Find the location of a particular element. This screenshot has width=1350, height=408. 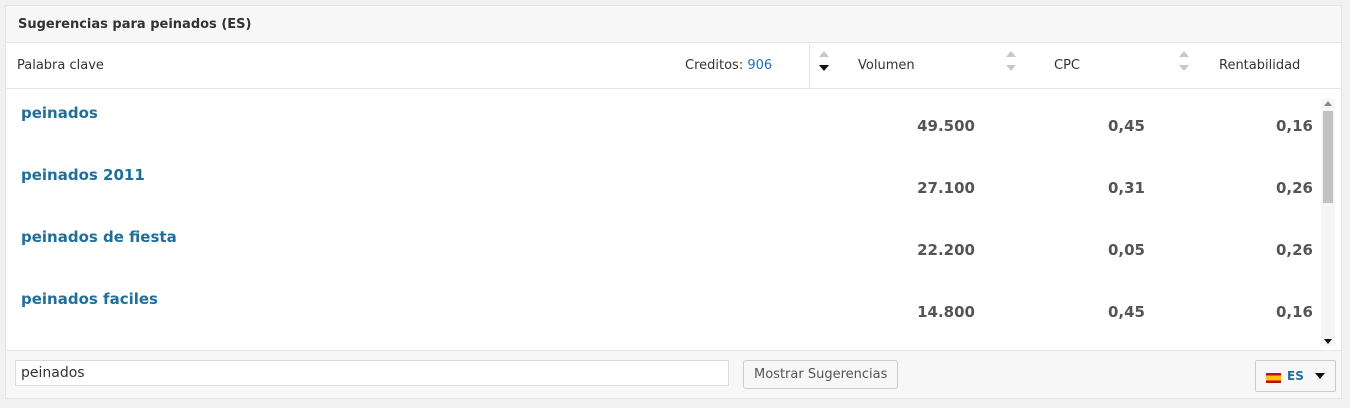

profit-column-header: Rentabilidad is located at coordinates (1259, 65).